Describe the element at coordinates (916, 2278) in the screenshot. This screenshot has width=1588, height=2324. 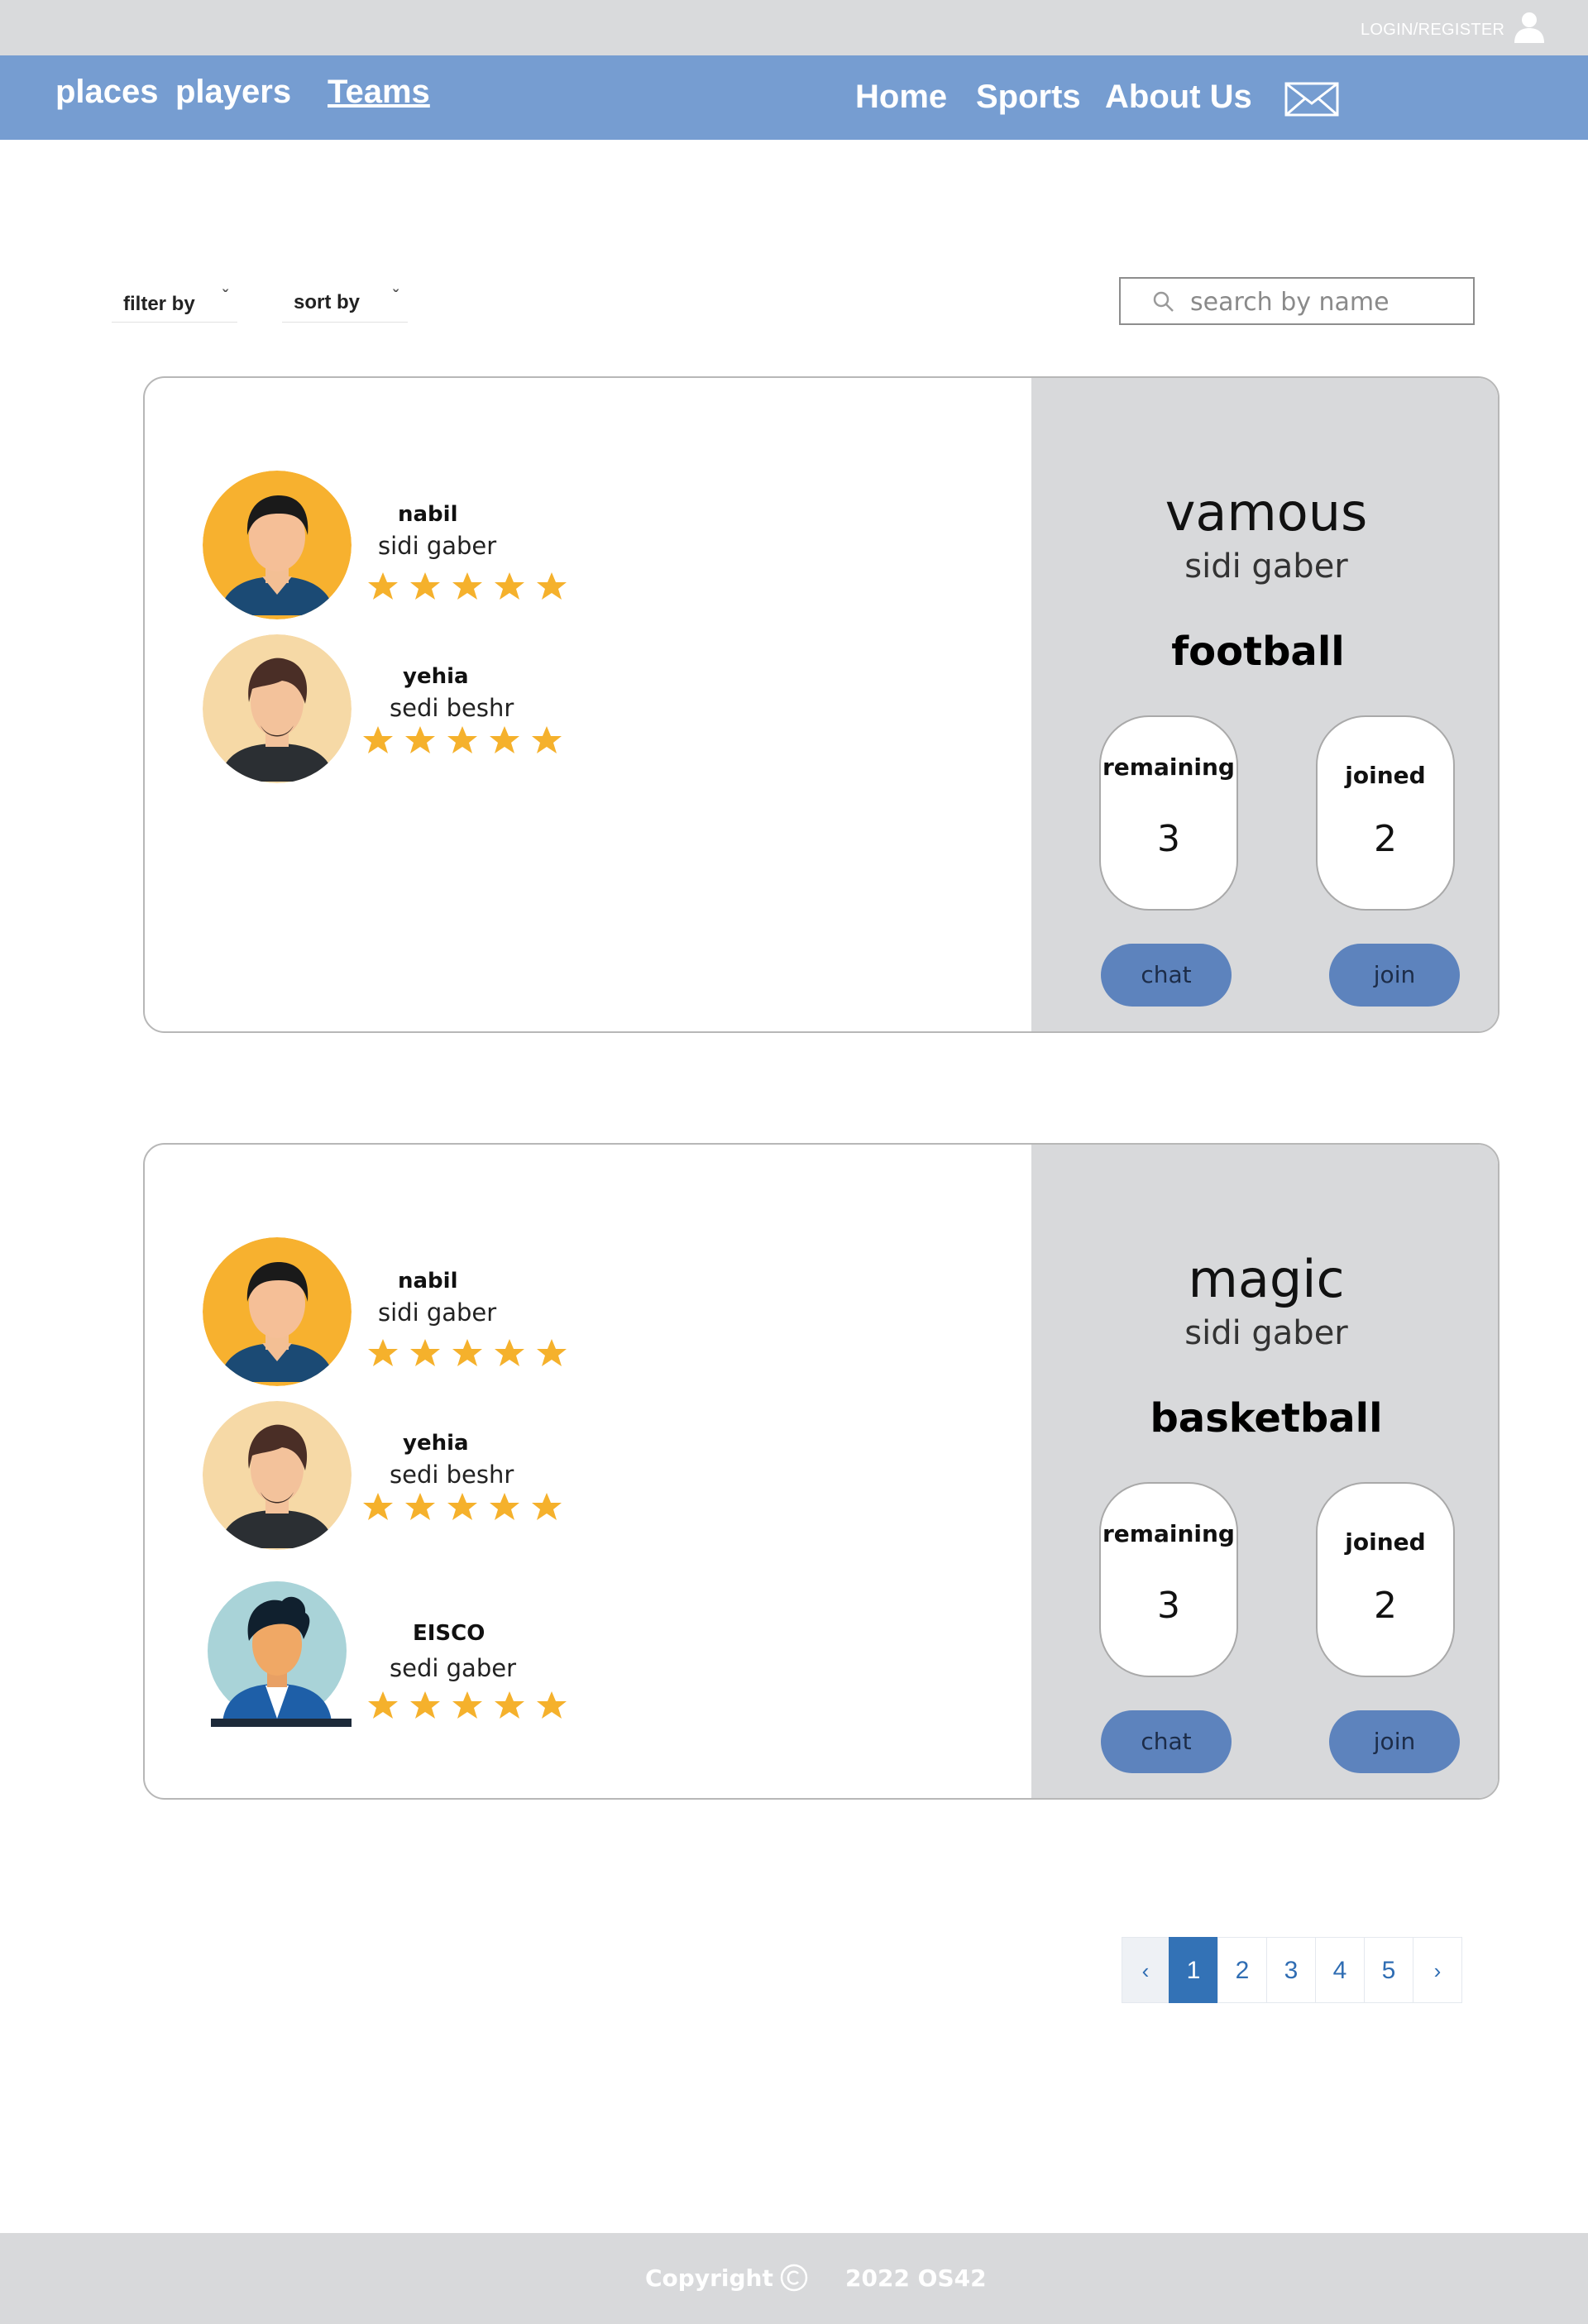
I see `copyright-year: 2022 OS42` at that location.